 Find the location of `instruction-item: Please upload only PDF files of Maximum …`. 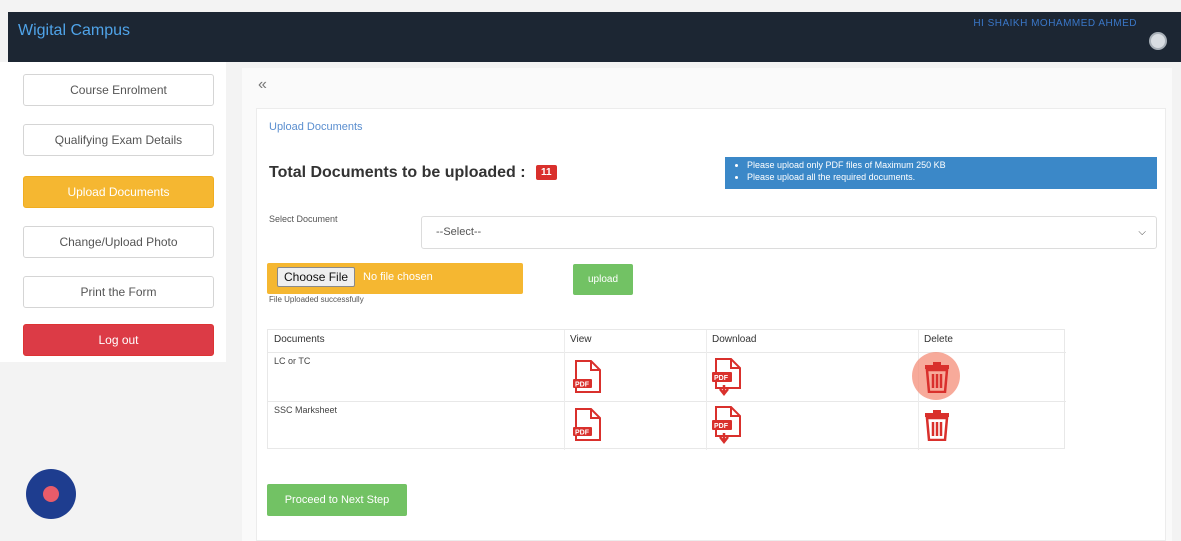

instruction-item: Please upload only PDF files of Maximum … is located at coordinates (952, 165).